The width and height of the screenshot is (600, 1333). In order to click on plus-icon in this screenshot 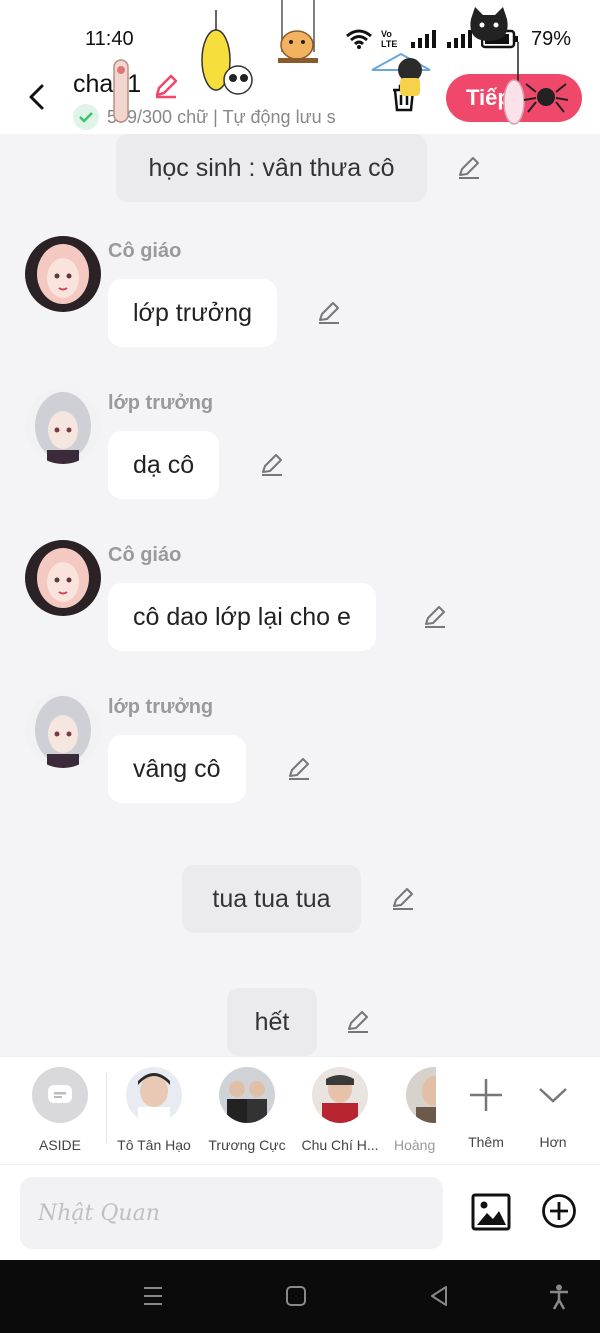, I will do `click(486, 1095)`.